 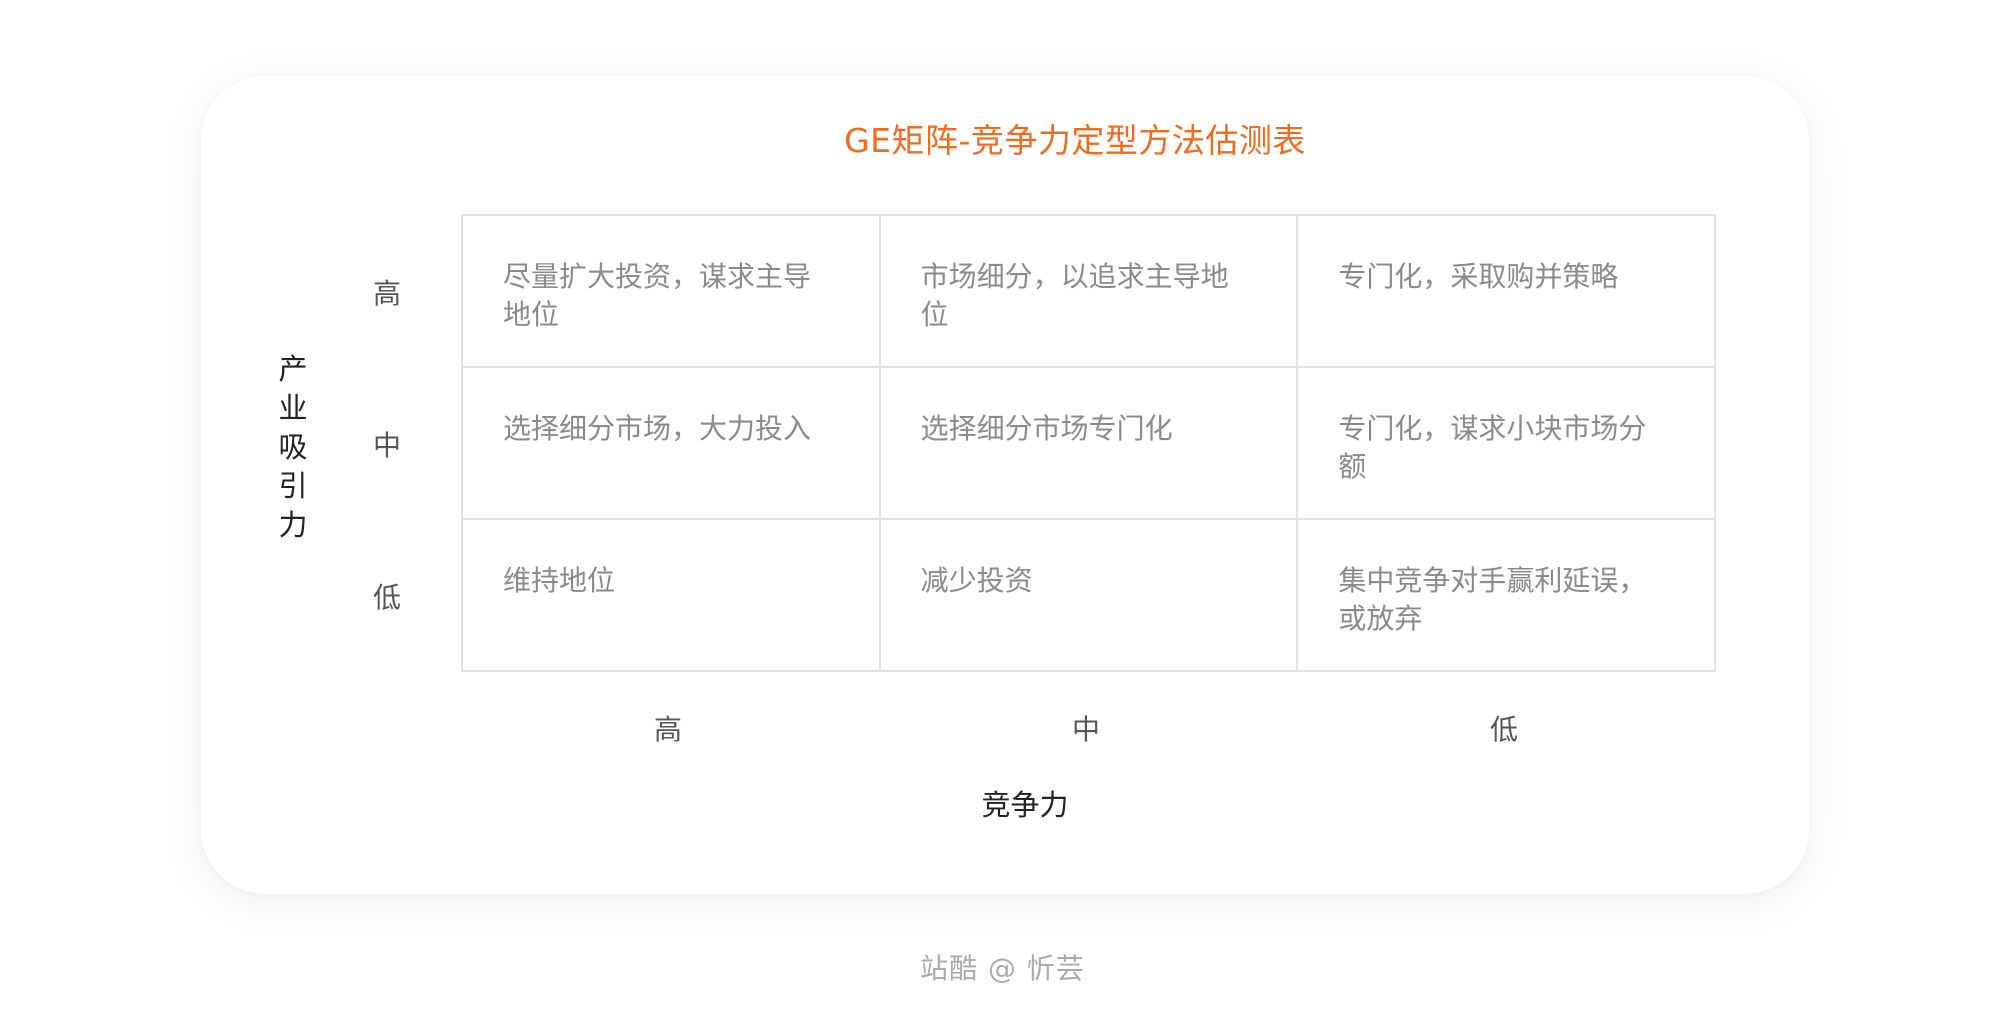 I want to click on cell-text-low-low: 集中竞争对手赢利延误，或放弃, so click(x=1492, y=599).